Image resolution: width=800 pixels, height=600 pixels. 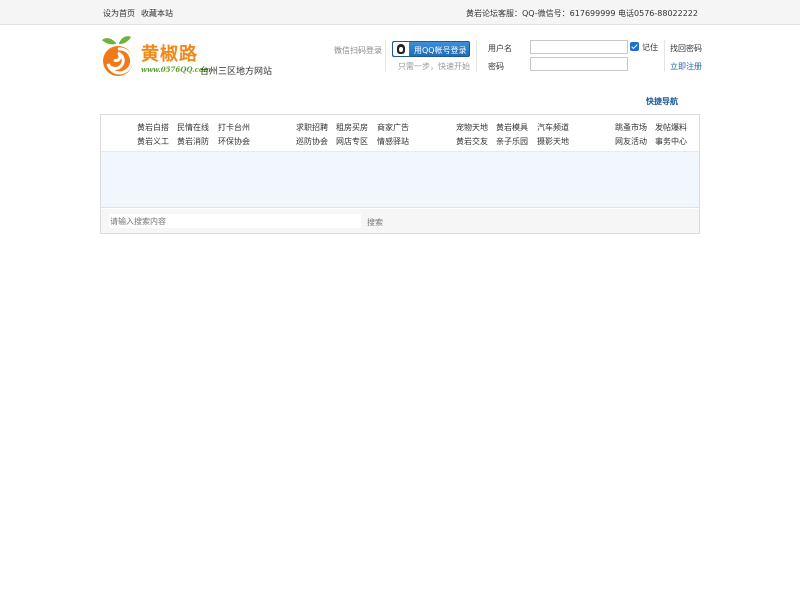 What do you see at coordinates (352, 127) in the screenshot?
I see `nav-link: 租房买房` at bounding box center [352, 127].